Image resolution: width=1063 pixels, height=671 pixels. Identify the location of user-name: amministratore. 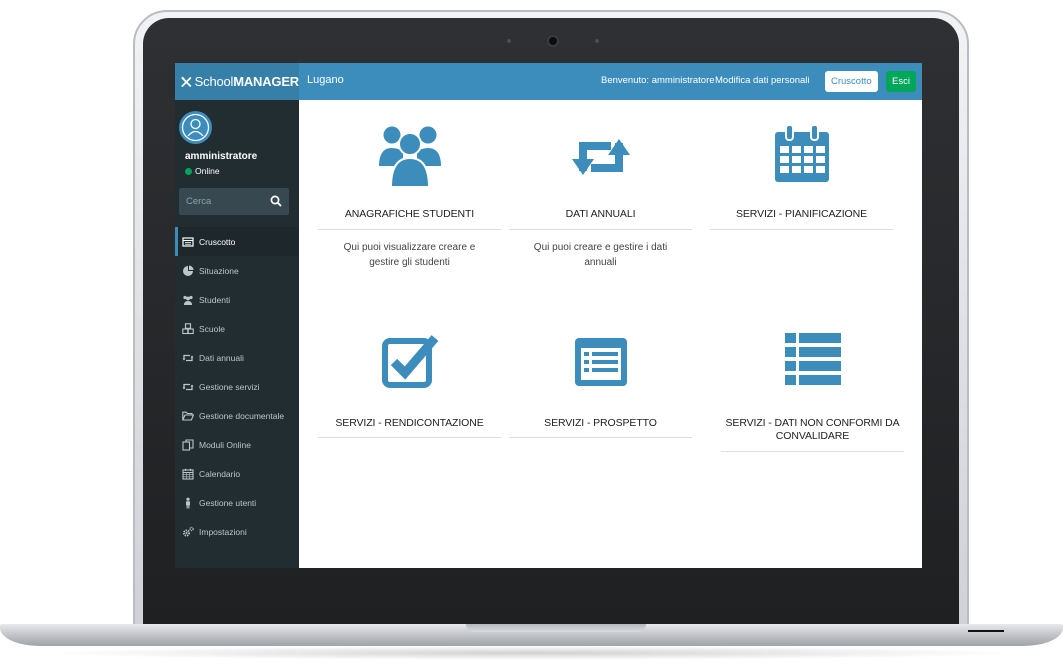
(221, 156).